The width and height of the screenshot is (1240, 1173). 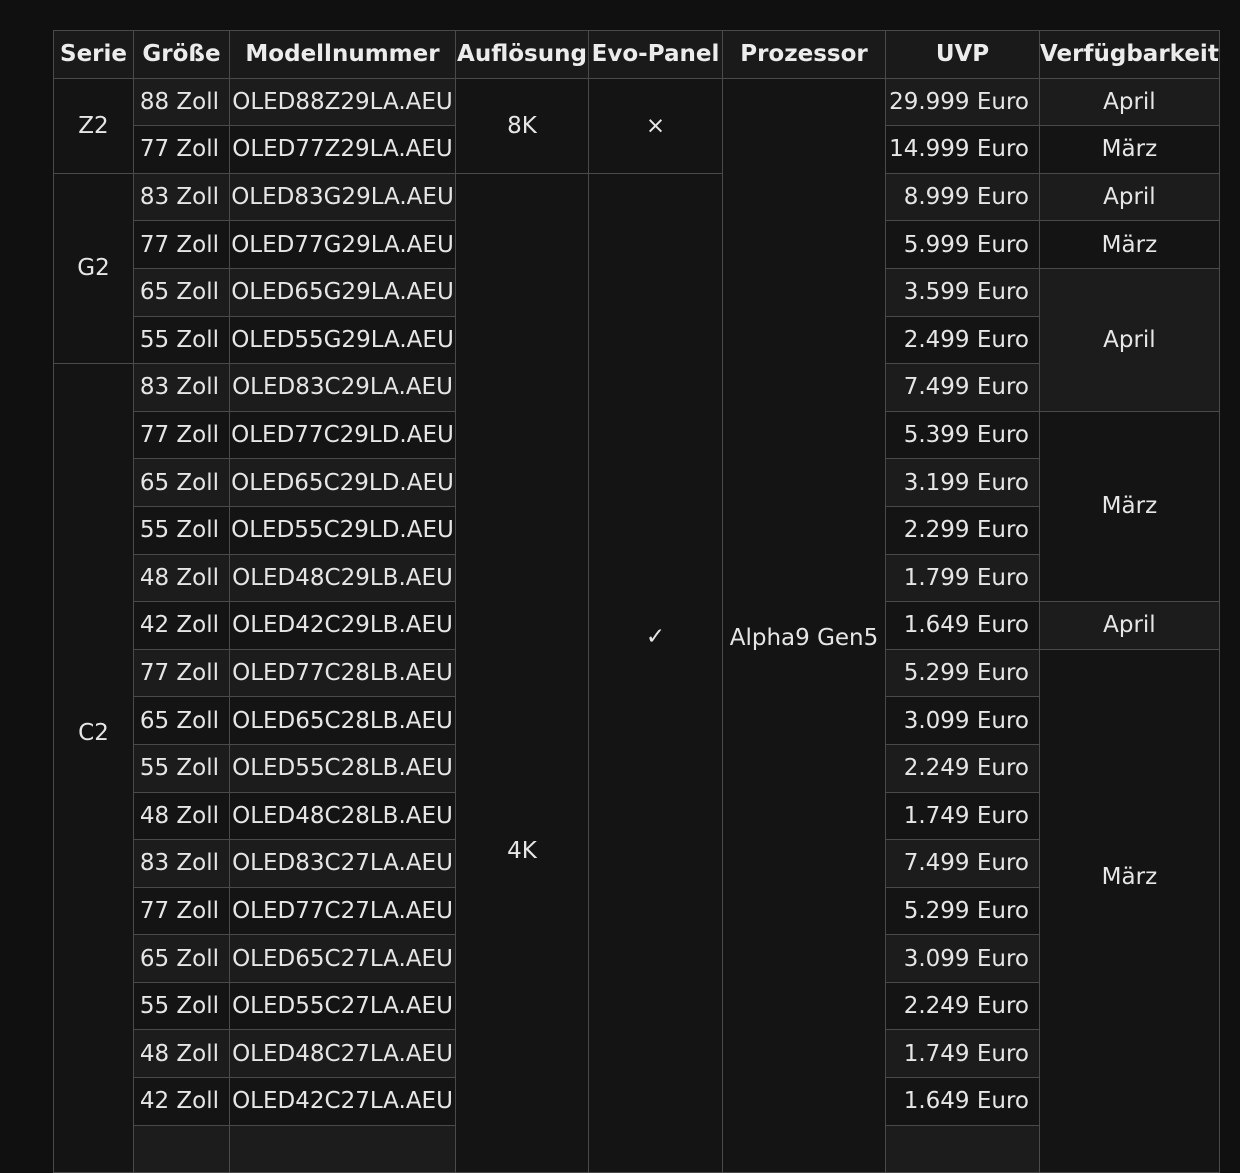 I want to click on price-cell: 5.999 Euro, so click(x=962, y=244).